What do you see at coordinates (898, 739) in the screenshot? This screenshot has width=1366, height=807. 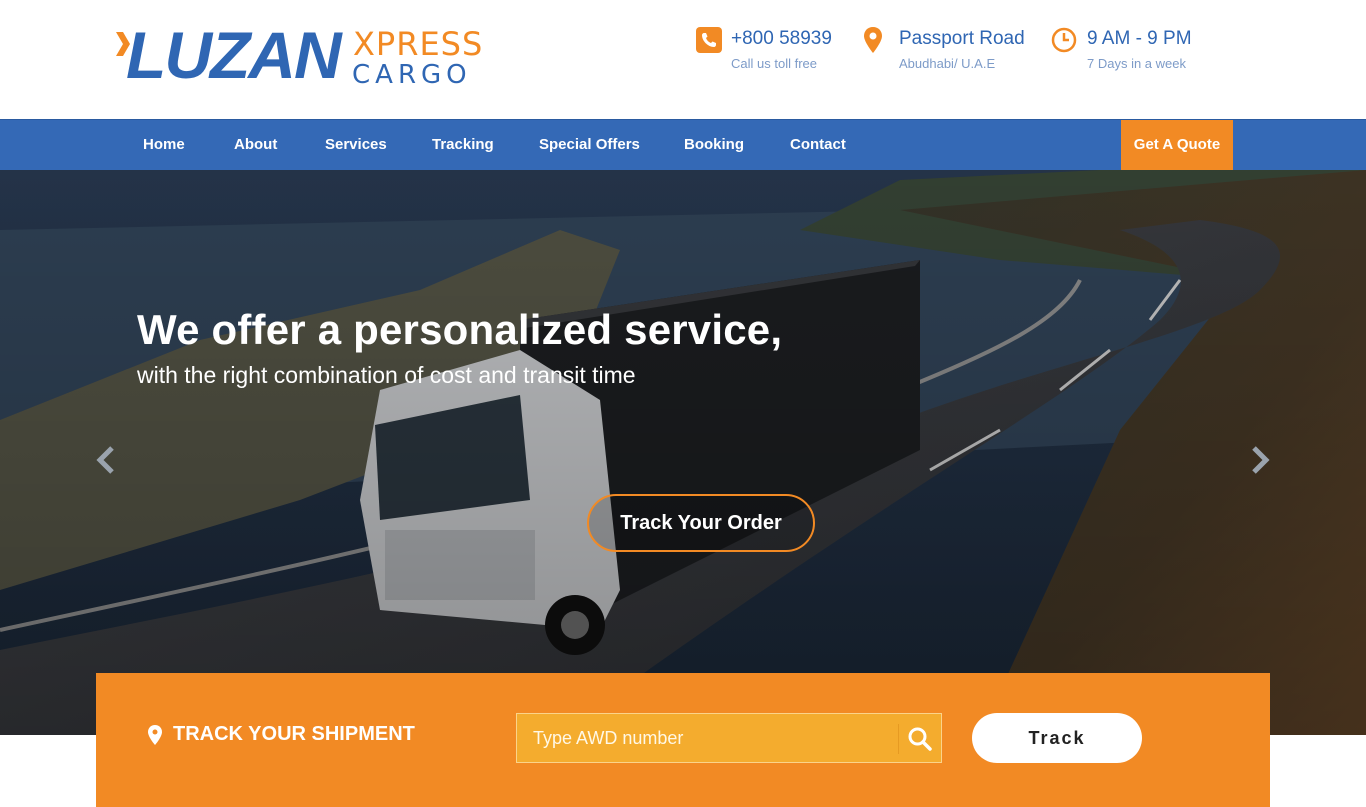 I see `search-divider` at bounding box center [898, 739].